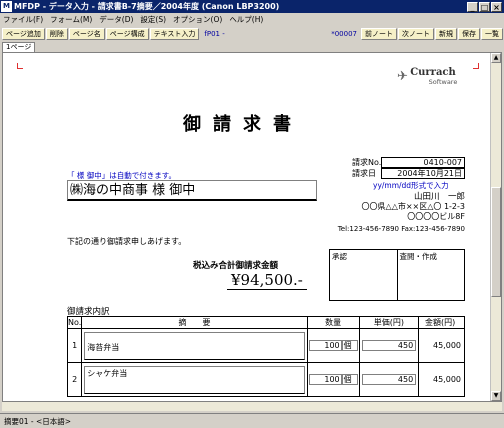  What do you see at coordinates (23, 19) in the screenshot?
I see `menu-file: ファイル(F)` at bounding box center [23, 19].